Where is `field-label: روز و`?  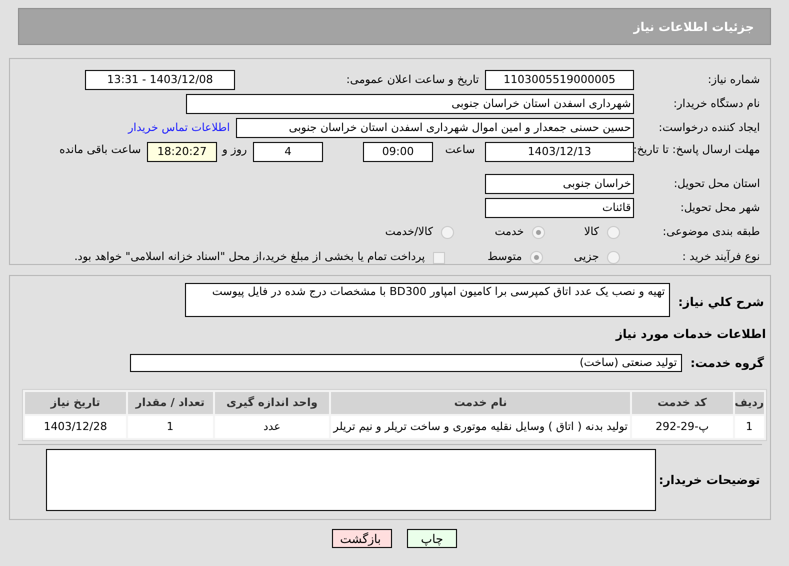 field-label: روز و is located at coordinates (234, 150).